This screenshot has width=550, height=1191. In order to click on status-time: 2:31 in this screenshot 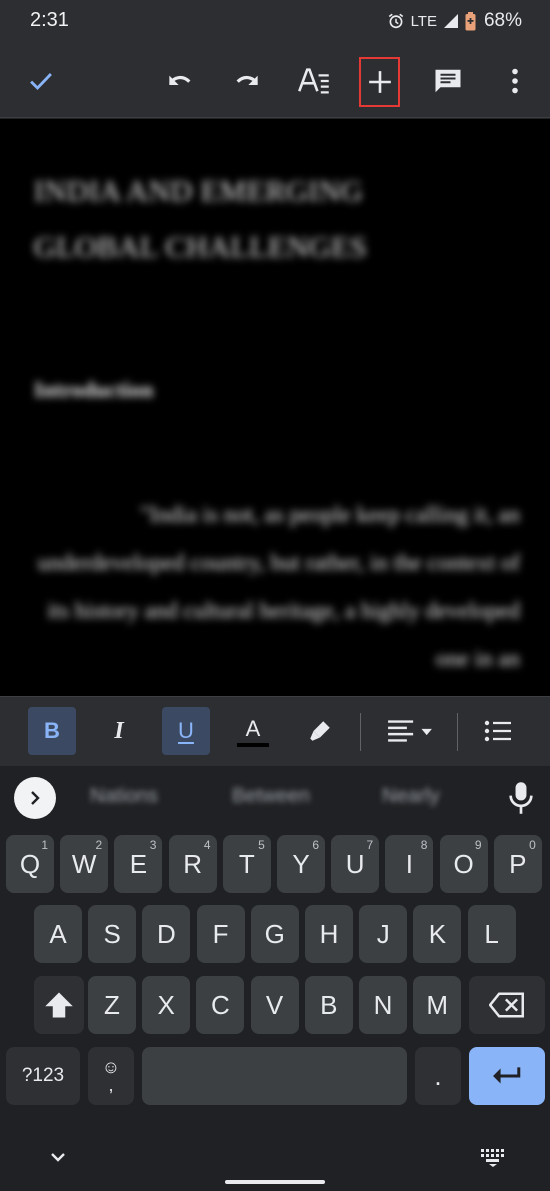, I will do `click(49, 20)`.